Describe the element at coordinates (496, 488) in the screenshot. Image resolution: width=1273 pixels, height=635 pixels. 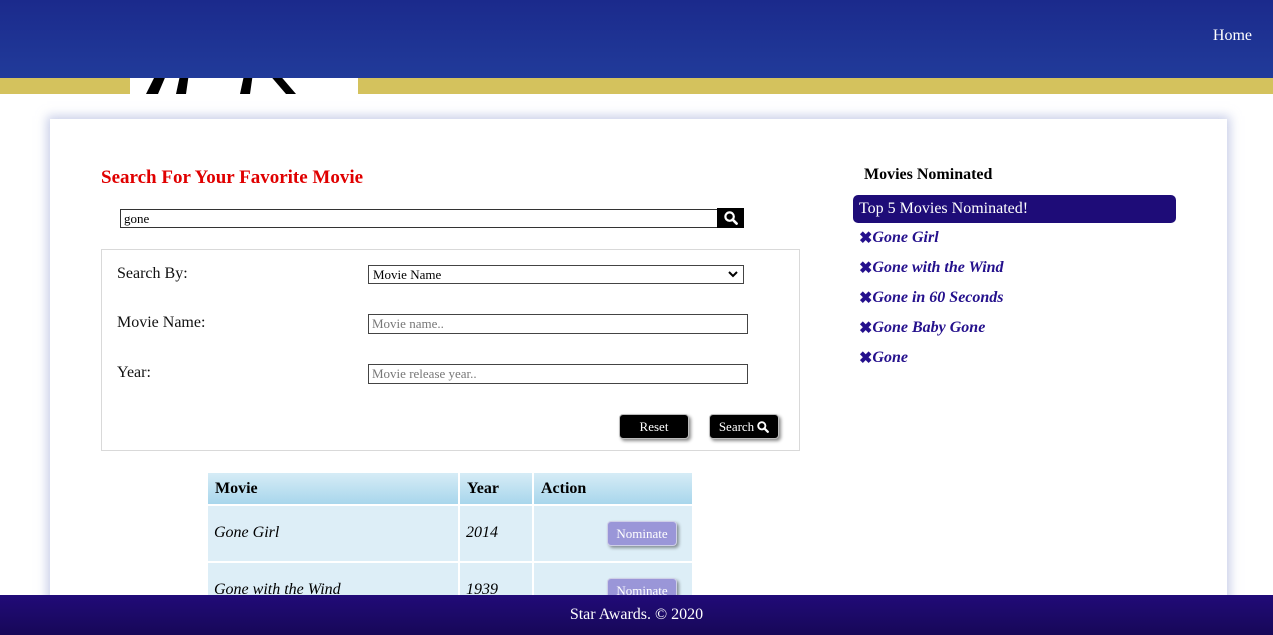
I see `column-header-year: Year` at that location.